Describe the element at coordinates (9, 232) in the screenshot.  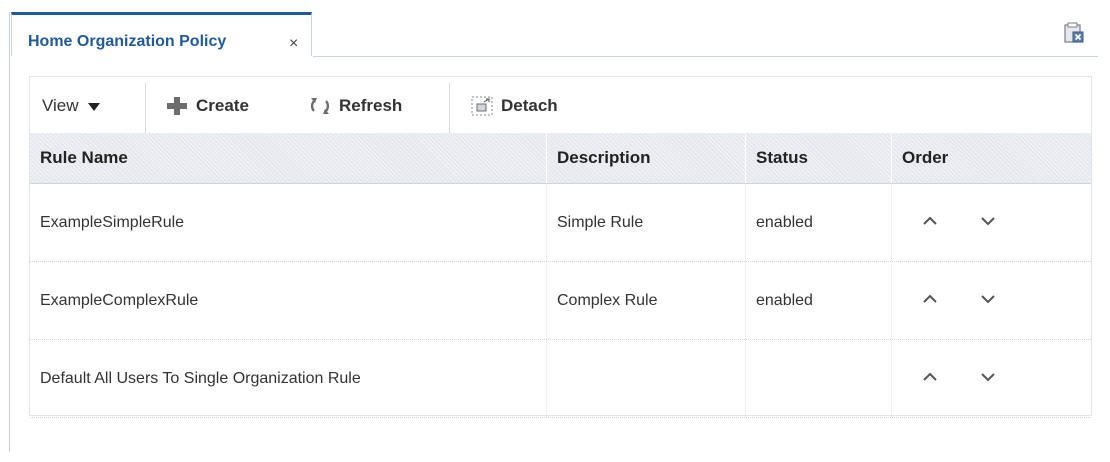
I see `left-border` at that location.